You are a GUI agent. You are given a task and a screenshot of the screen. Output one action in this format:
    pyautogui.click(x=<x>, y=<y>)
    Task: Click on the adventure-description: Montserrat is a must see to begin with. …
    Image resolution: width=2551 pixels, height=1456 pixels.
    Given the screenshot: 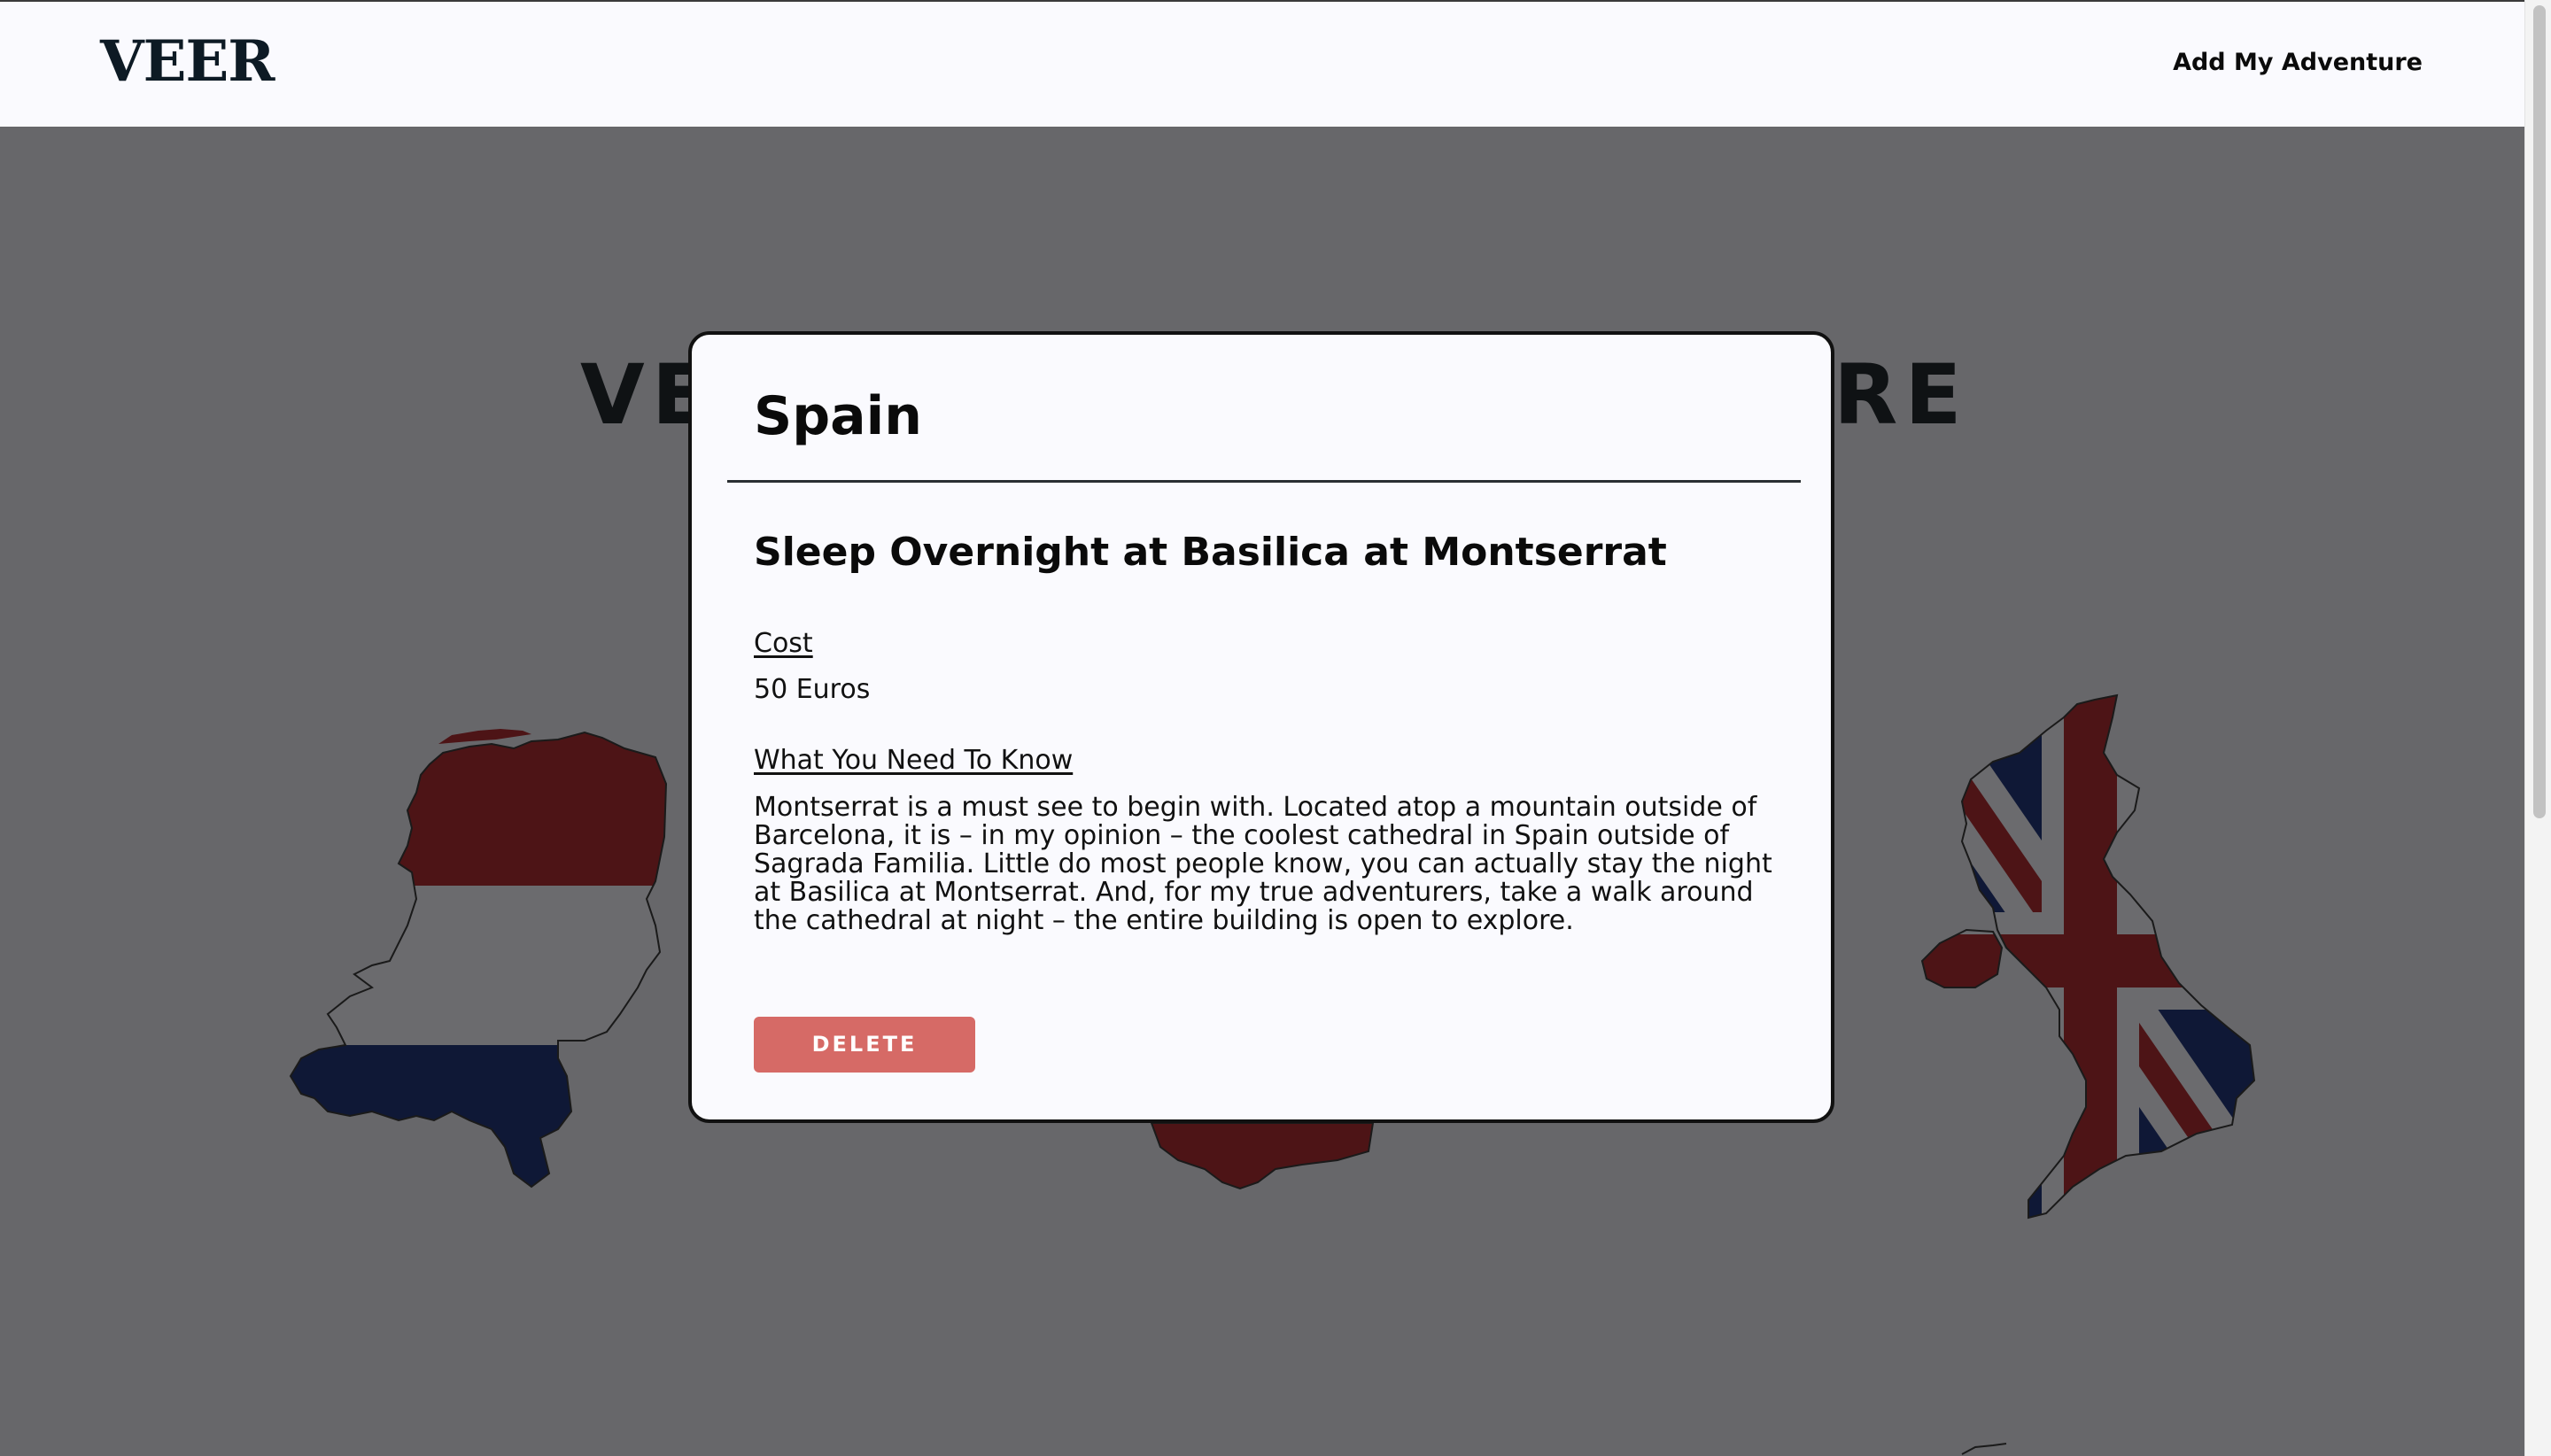 What is the action you would take?
    pyautogui.click(x=1263, y=864)
    